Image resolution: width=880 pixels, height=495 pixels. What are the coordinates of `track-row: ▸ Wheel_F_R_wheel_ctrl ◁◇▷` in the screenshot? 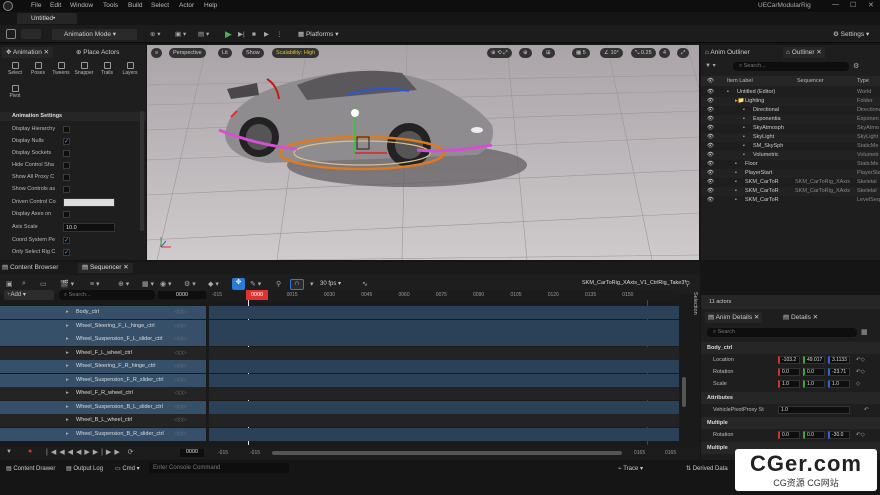 It's located at (103, 393).